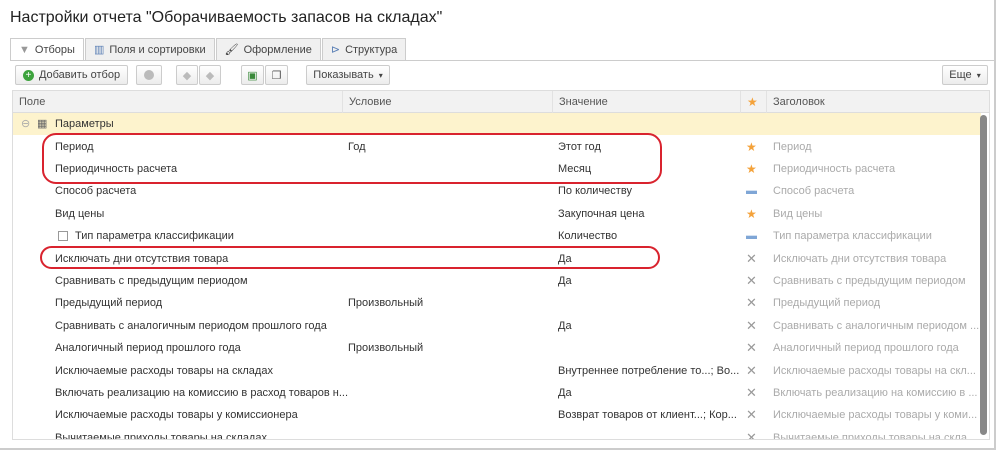 The height and width of the screenshot is (452, 1000). What do you see at coordinates (983, 275) in the screenshot?
I see `scrollbar` at bounding box center [983, 275].